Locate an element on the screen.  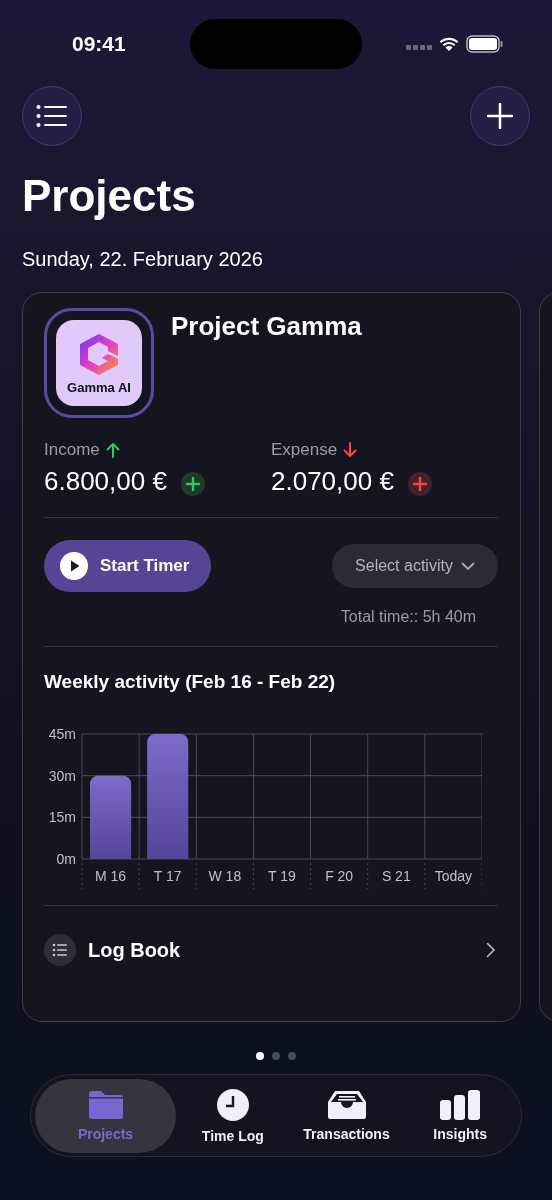
y-tick-label: 30m is located at coordinates (62, 775).